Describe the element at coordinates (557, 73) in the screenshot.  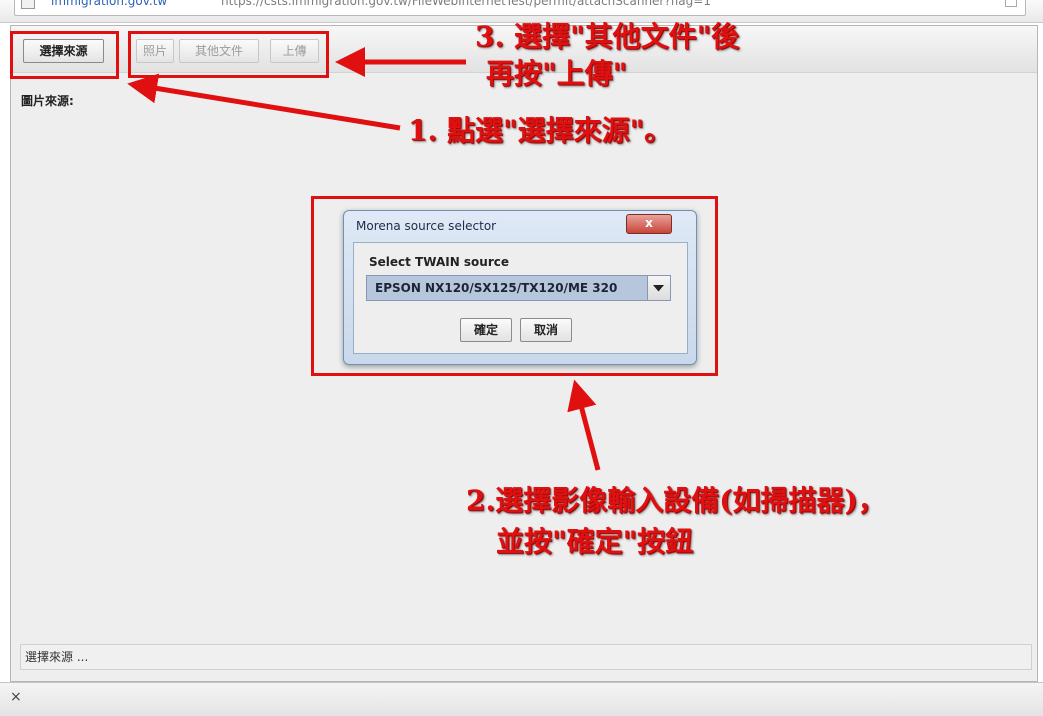
I see `annotation-step3-line2: 再按"上傳"` at that location.